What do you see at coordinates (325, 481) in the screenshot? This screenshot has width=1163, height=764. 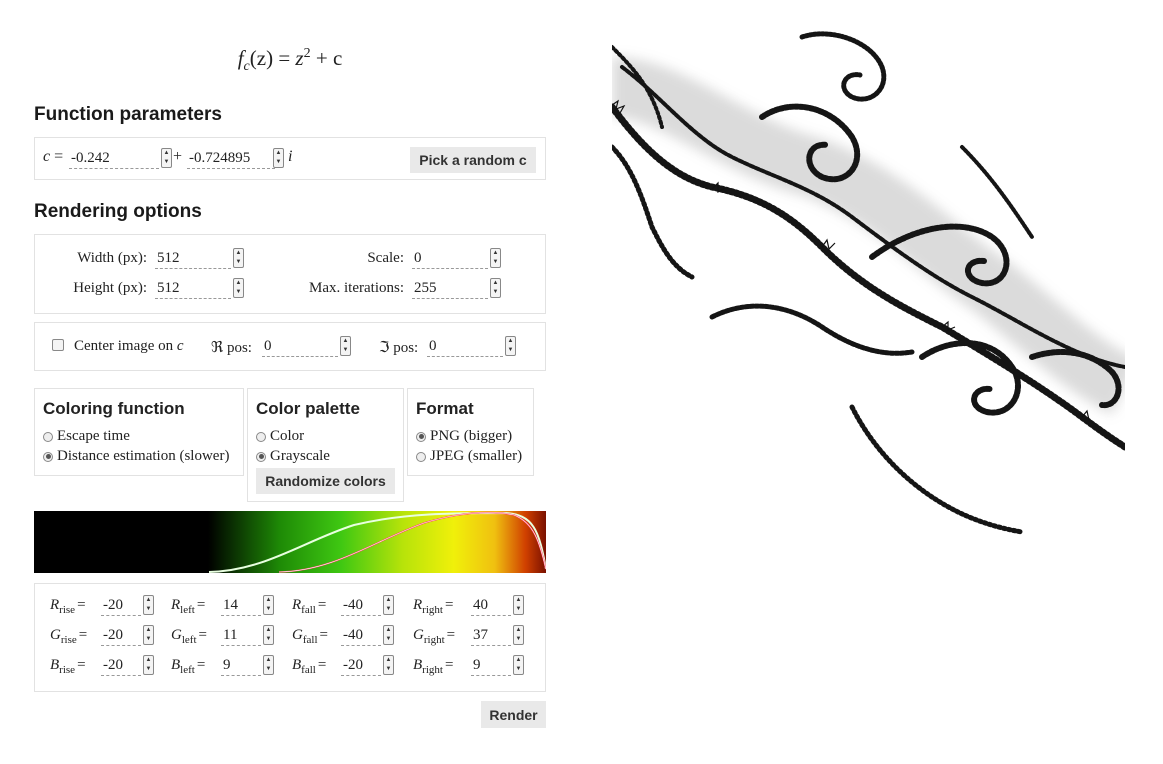 I see `randomize-colors-button: Randomize colors` at bounding box center [325, 481].